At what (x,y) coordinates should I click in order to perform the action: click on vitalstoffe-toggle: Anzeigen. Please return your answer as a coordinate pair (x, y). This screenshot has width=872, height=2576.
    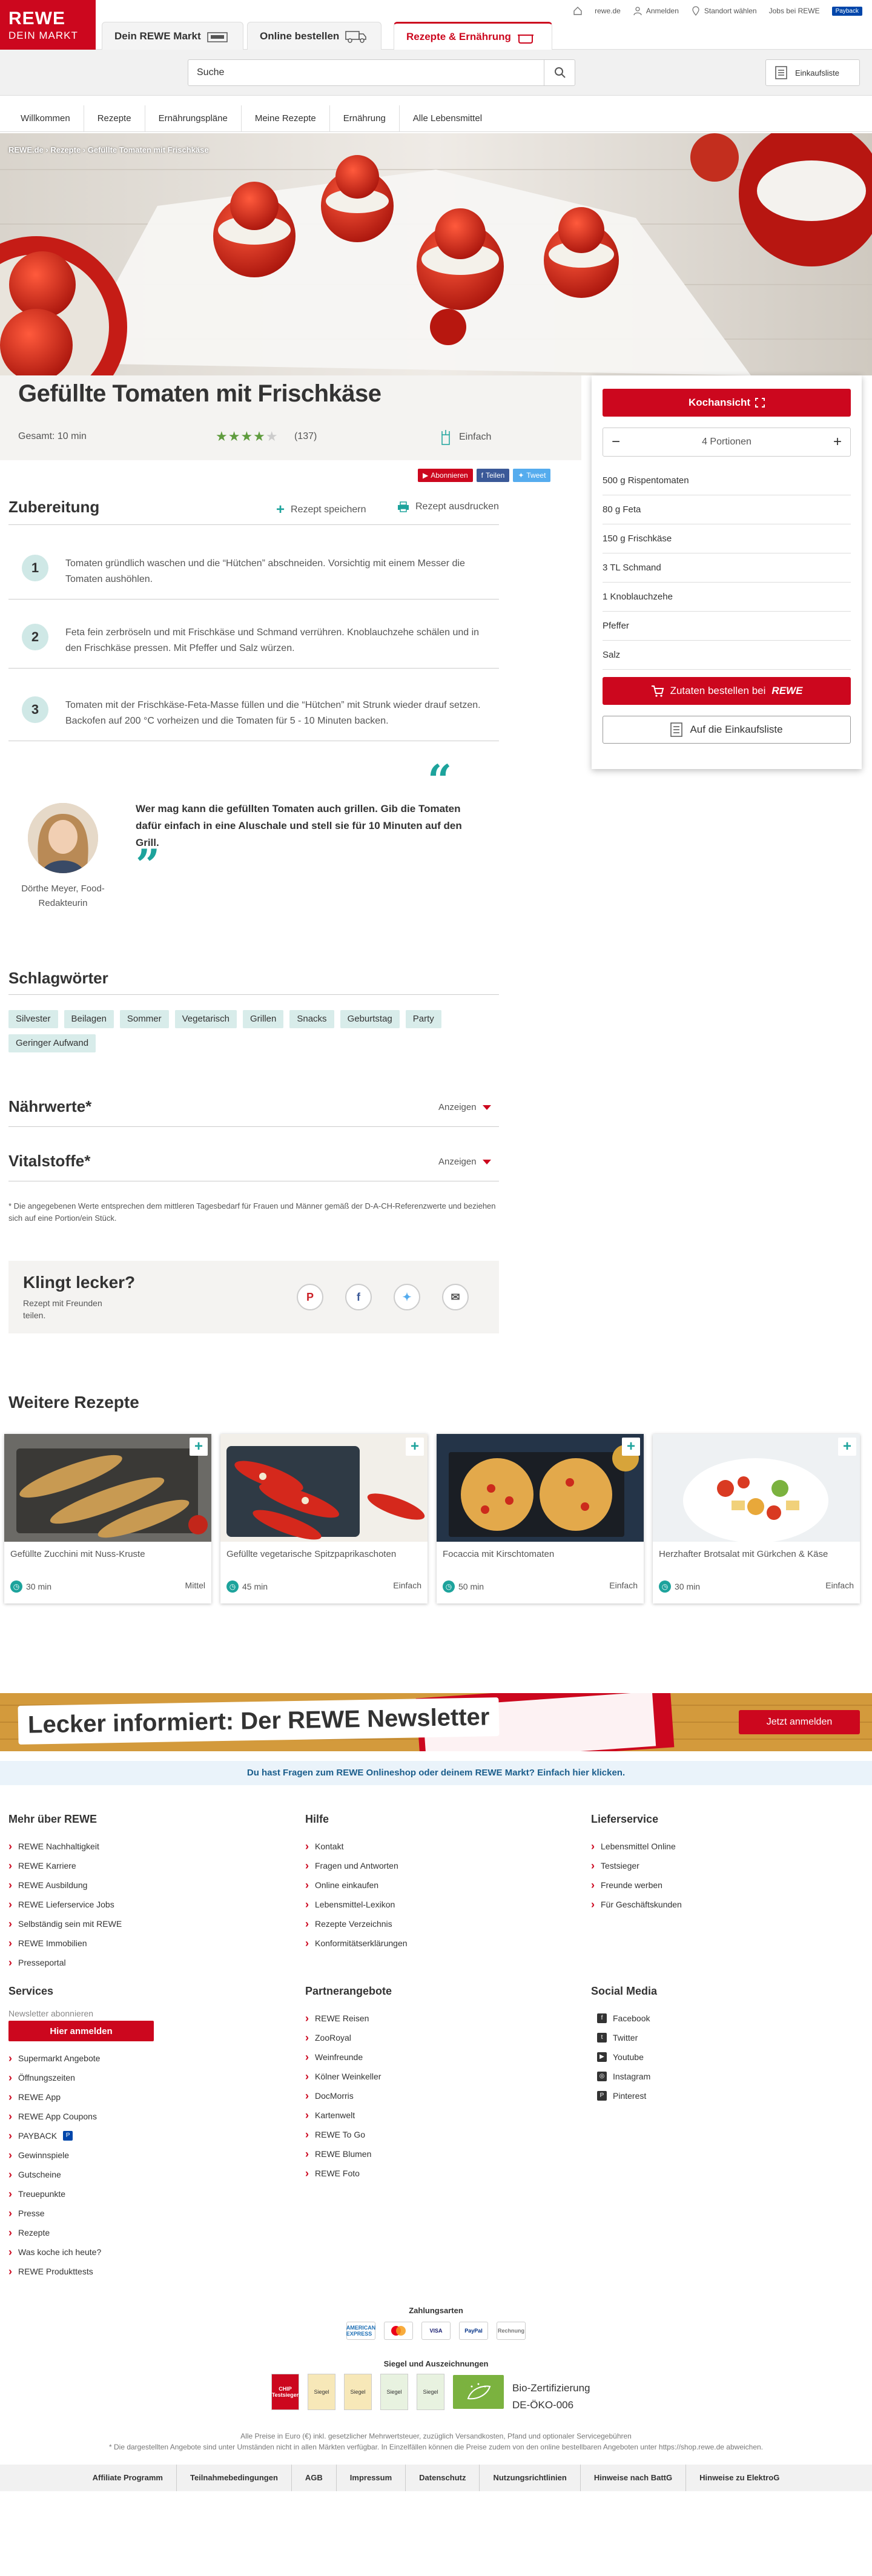
    Looking at the image, I should click on (464, 1162).